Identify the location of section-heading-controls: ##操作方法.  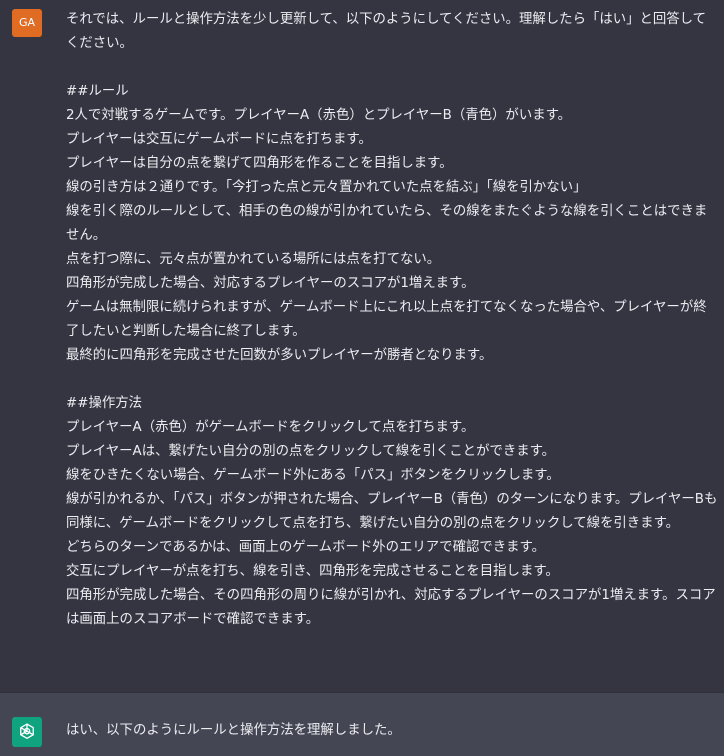
(104, 403).